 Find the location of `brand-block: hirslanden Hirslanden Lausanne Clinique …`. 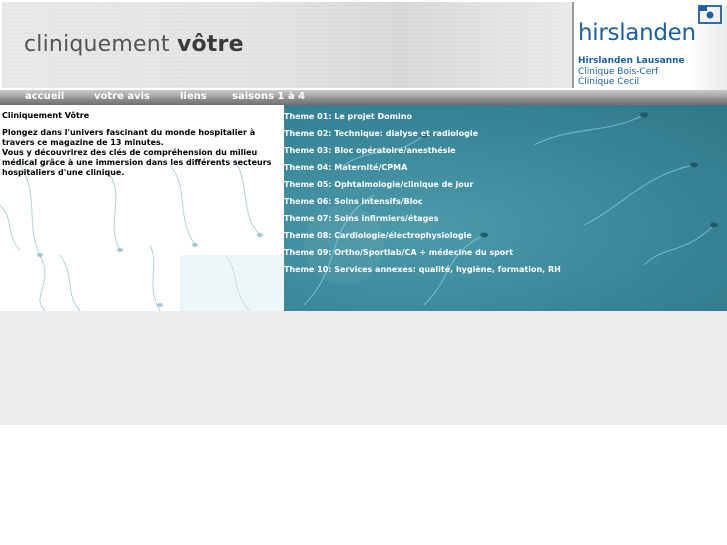

brand-block: hirslanden Hirslanden Lausanne Clinique … is located at coordinates (652, 45).